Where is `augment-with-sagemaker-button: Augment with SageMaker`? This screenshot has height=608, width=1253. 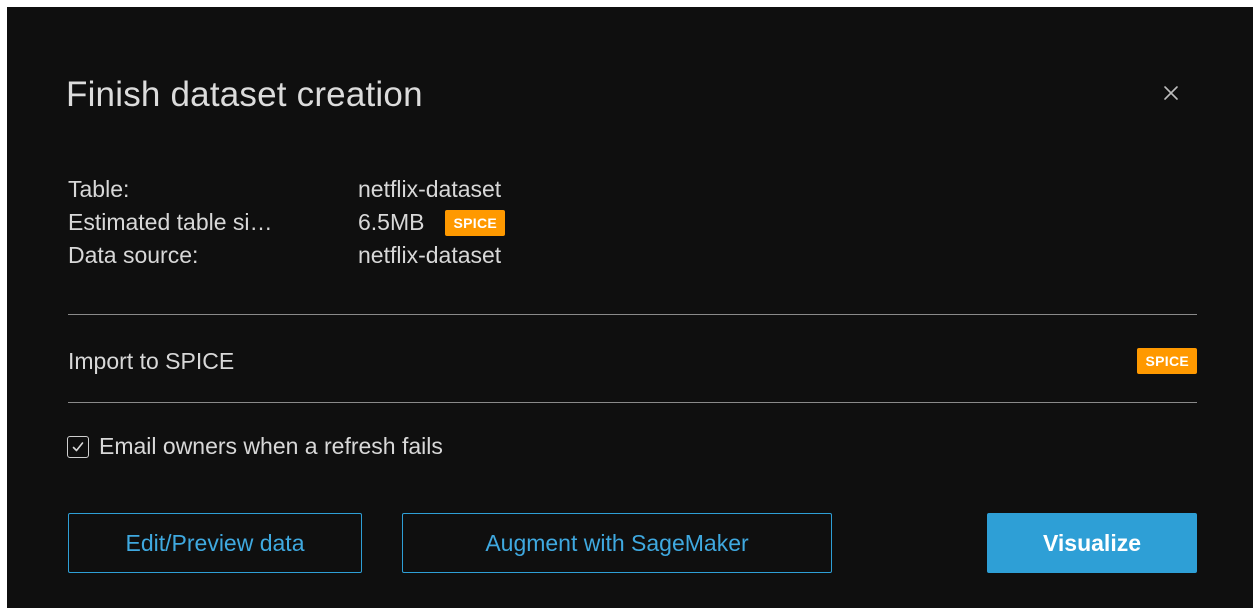 augment-with-sagemaker-button: Augment with SageMaker is located at coordinates (617, 543).